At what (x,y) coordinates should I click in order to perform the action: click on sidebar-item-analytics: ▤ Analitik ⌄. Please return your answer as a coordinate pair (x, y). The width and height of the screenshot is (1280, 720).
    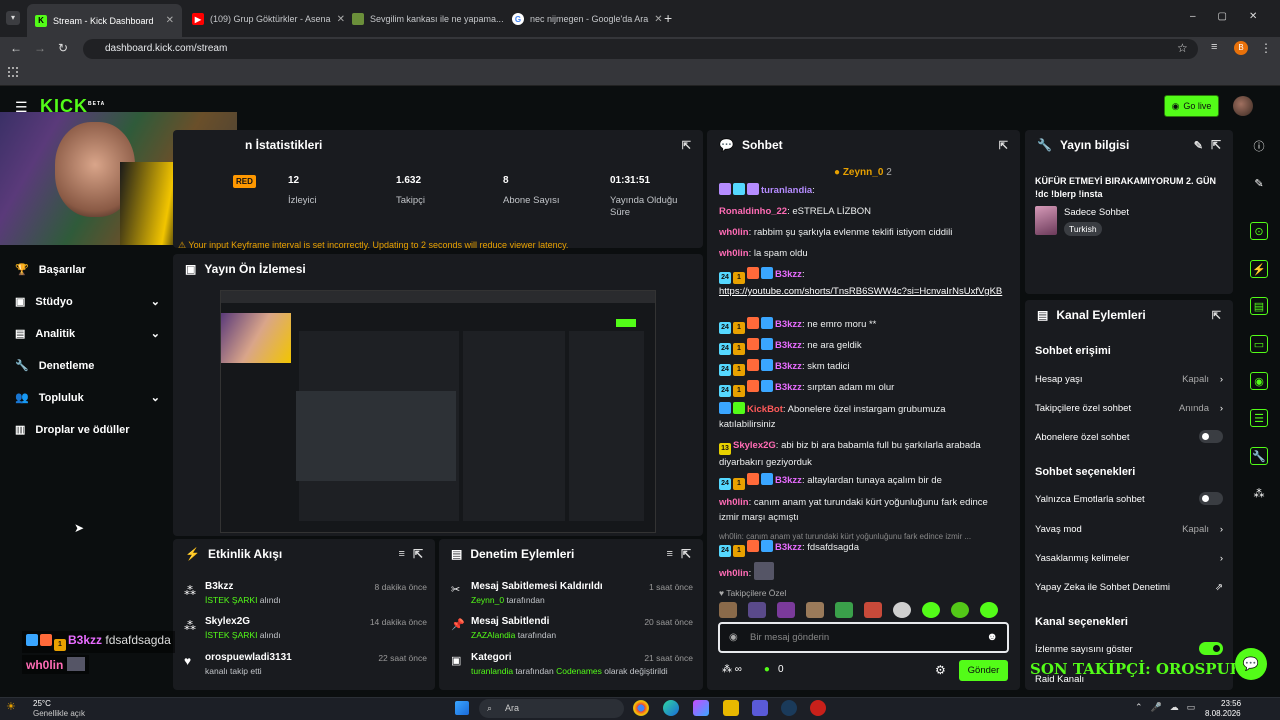
    Looking at the image, I should click on (87, 334).